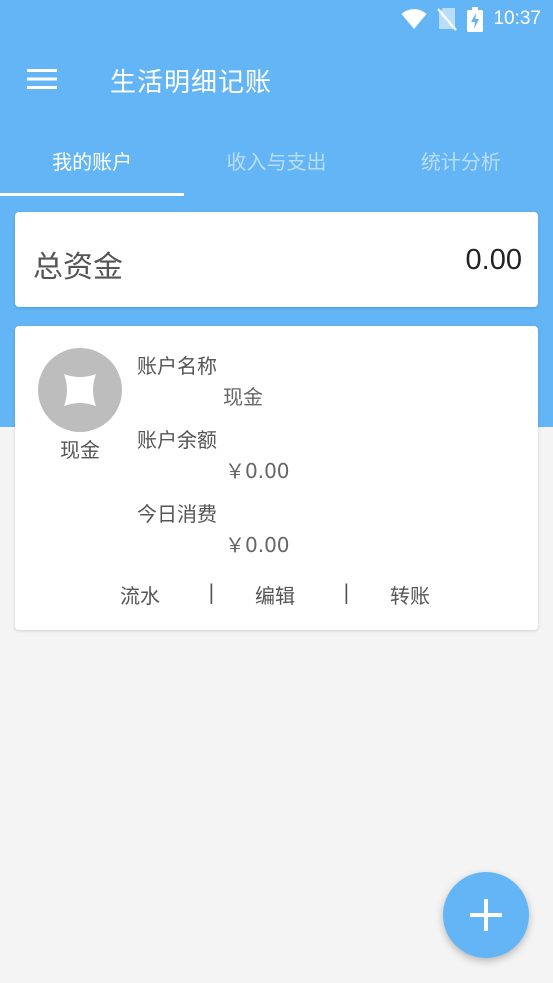 The height and width of the screenshot is (983, 553). I want to click on today-spending-label: 今日消费, so click(177, 514).